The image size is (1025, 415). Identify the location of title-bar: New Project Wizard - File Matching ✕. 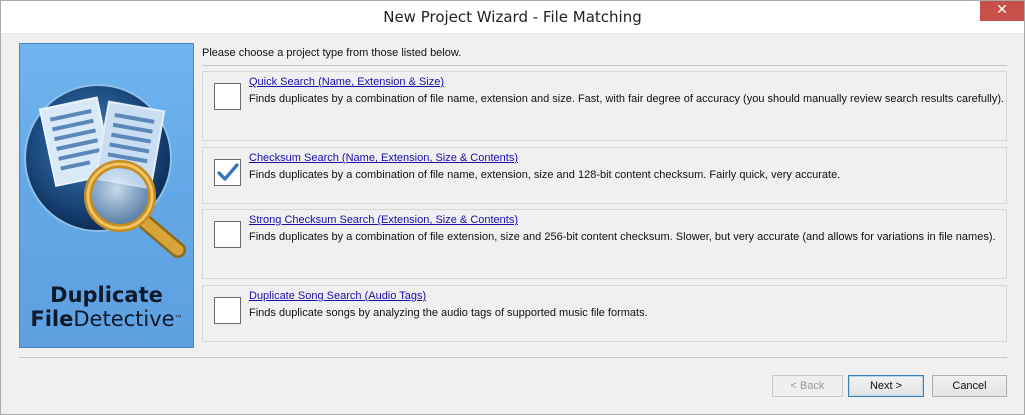
(512, 17).